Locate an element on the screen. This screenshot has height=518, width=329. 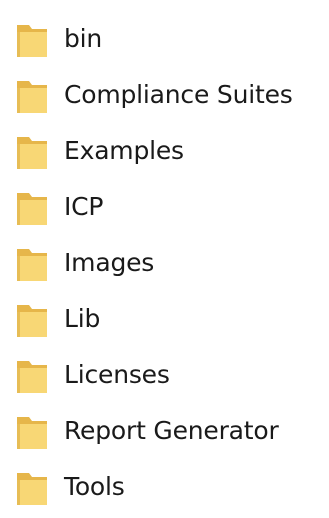
folder-item-icp: ICP is located at coordinates (164, 210).